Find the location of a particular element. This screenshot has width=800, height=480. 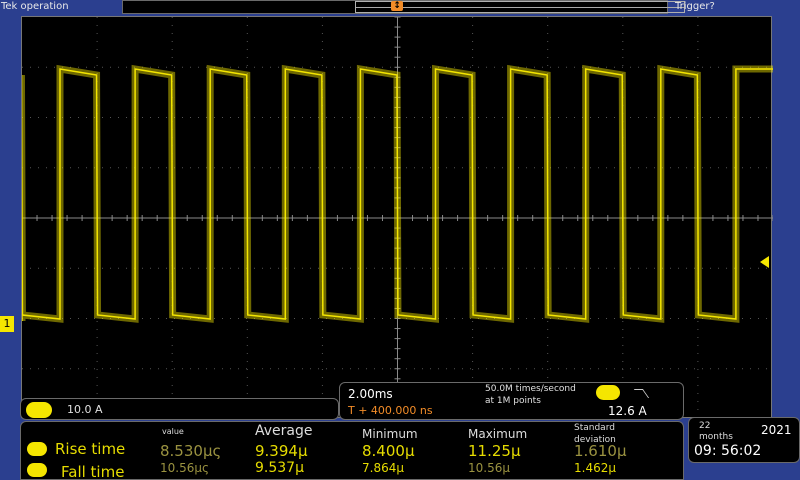

header-value: value is located at coordinates (173, 431).